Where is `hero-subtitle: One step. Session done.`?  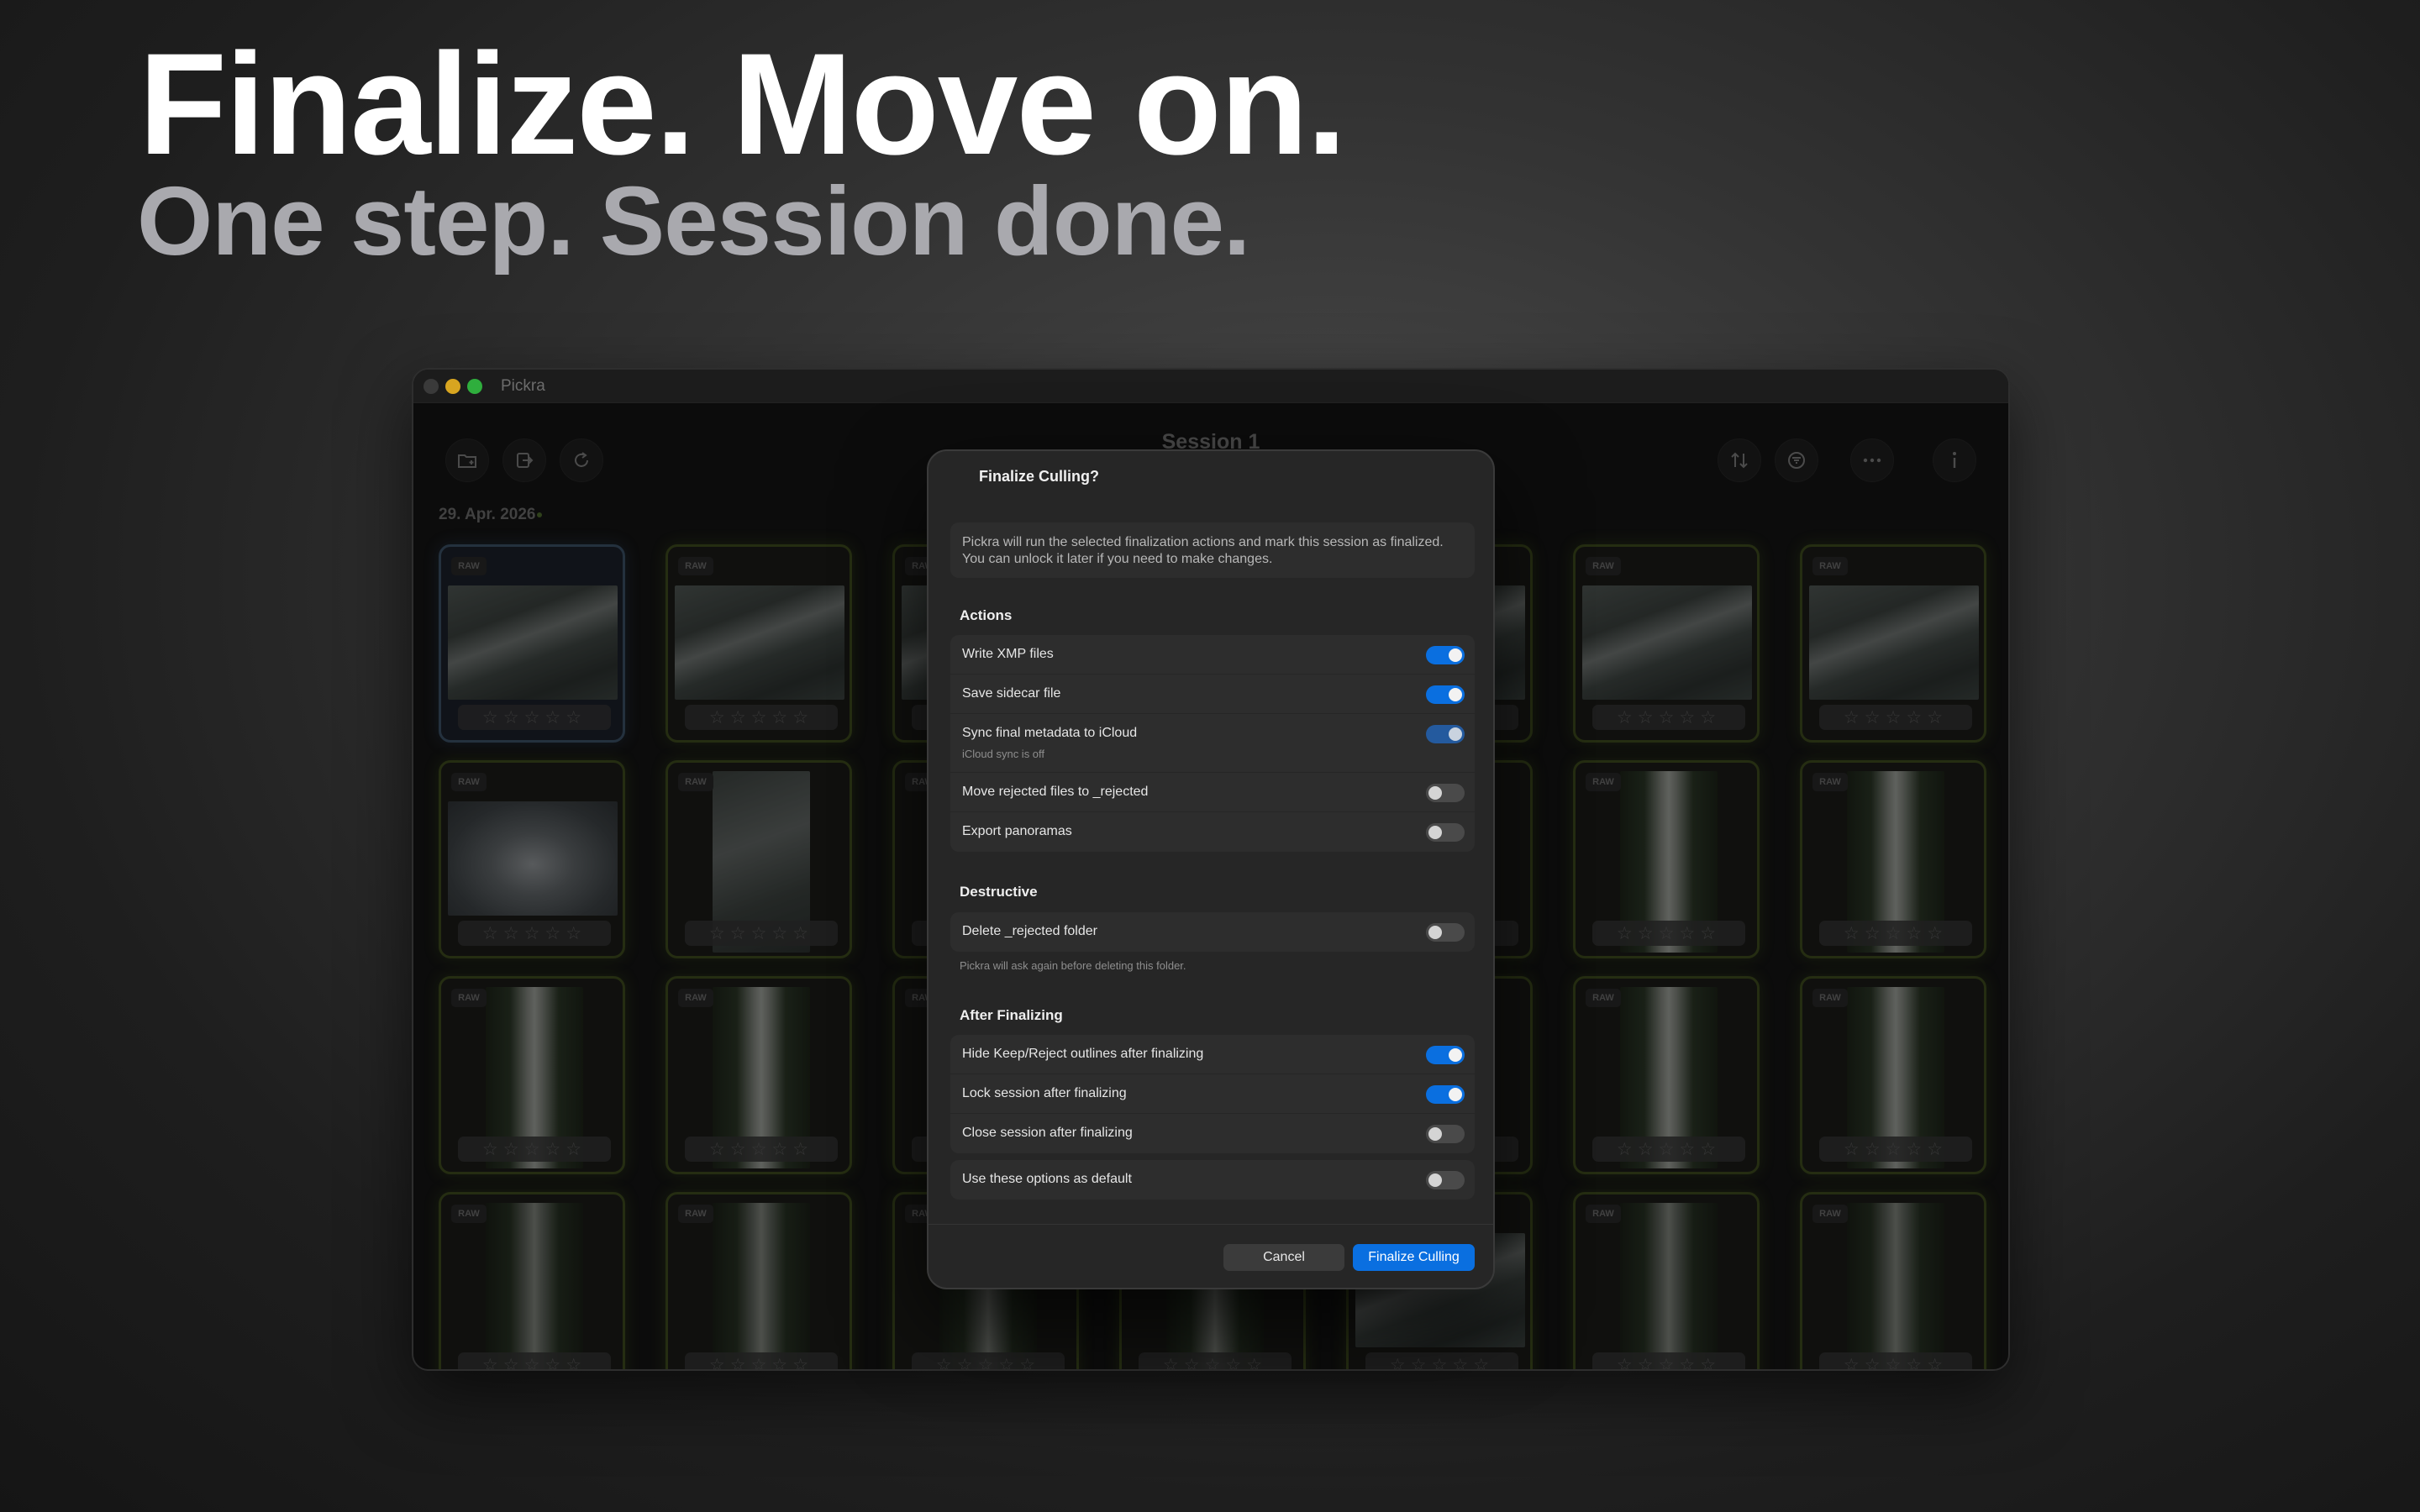 hero-subtitle: One step. Session done. is located at coordinates (693, 221).